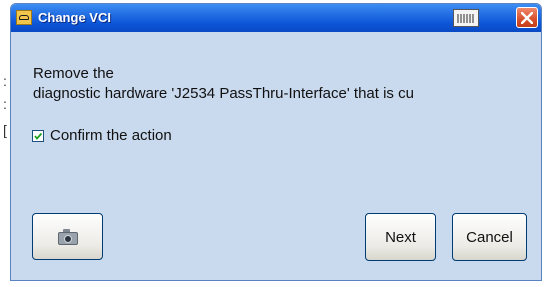  What do you see at coordinates (5, 130) in the screenshot?
I see `background-fragment: [` at bounding box center [5, 130].